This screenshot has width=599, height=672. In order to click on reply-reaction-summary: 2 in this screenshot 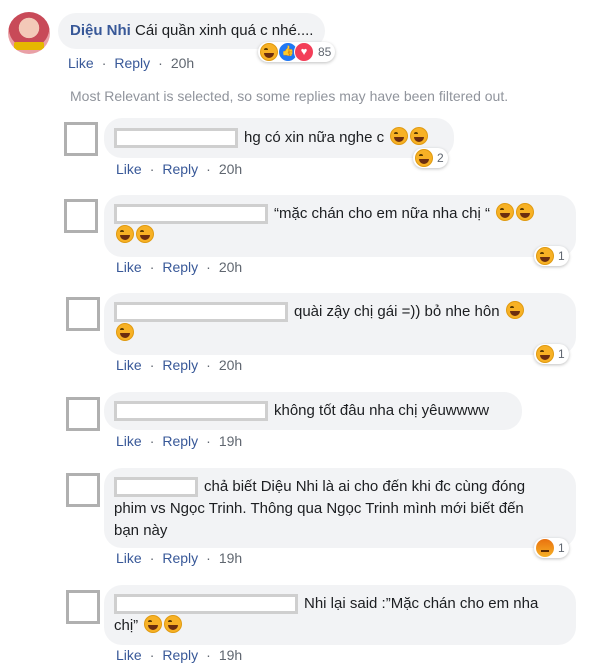, I will do `click(430, 158)`.